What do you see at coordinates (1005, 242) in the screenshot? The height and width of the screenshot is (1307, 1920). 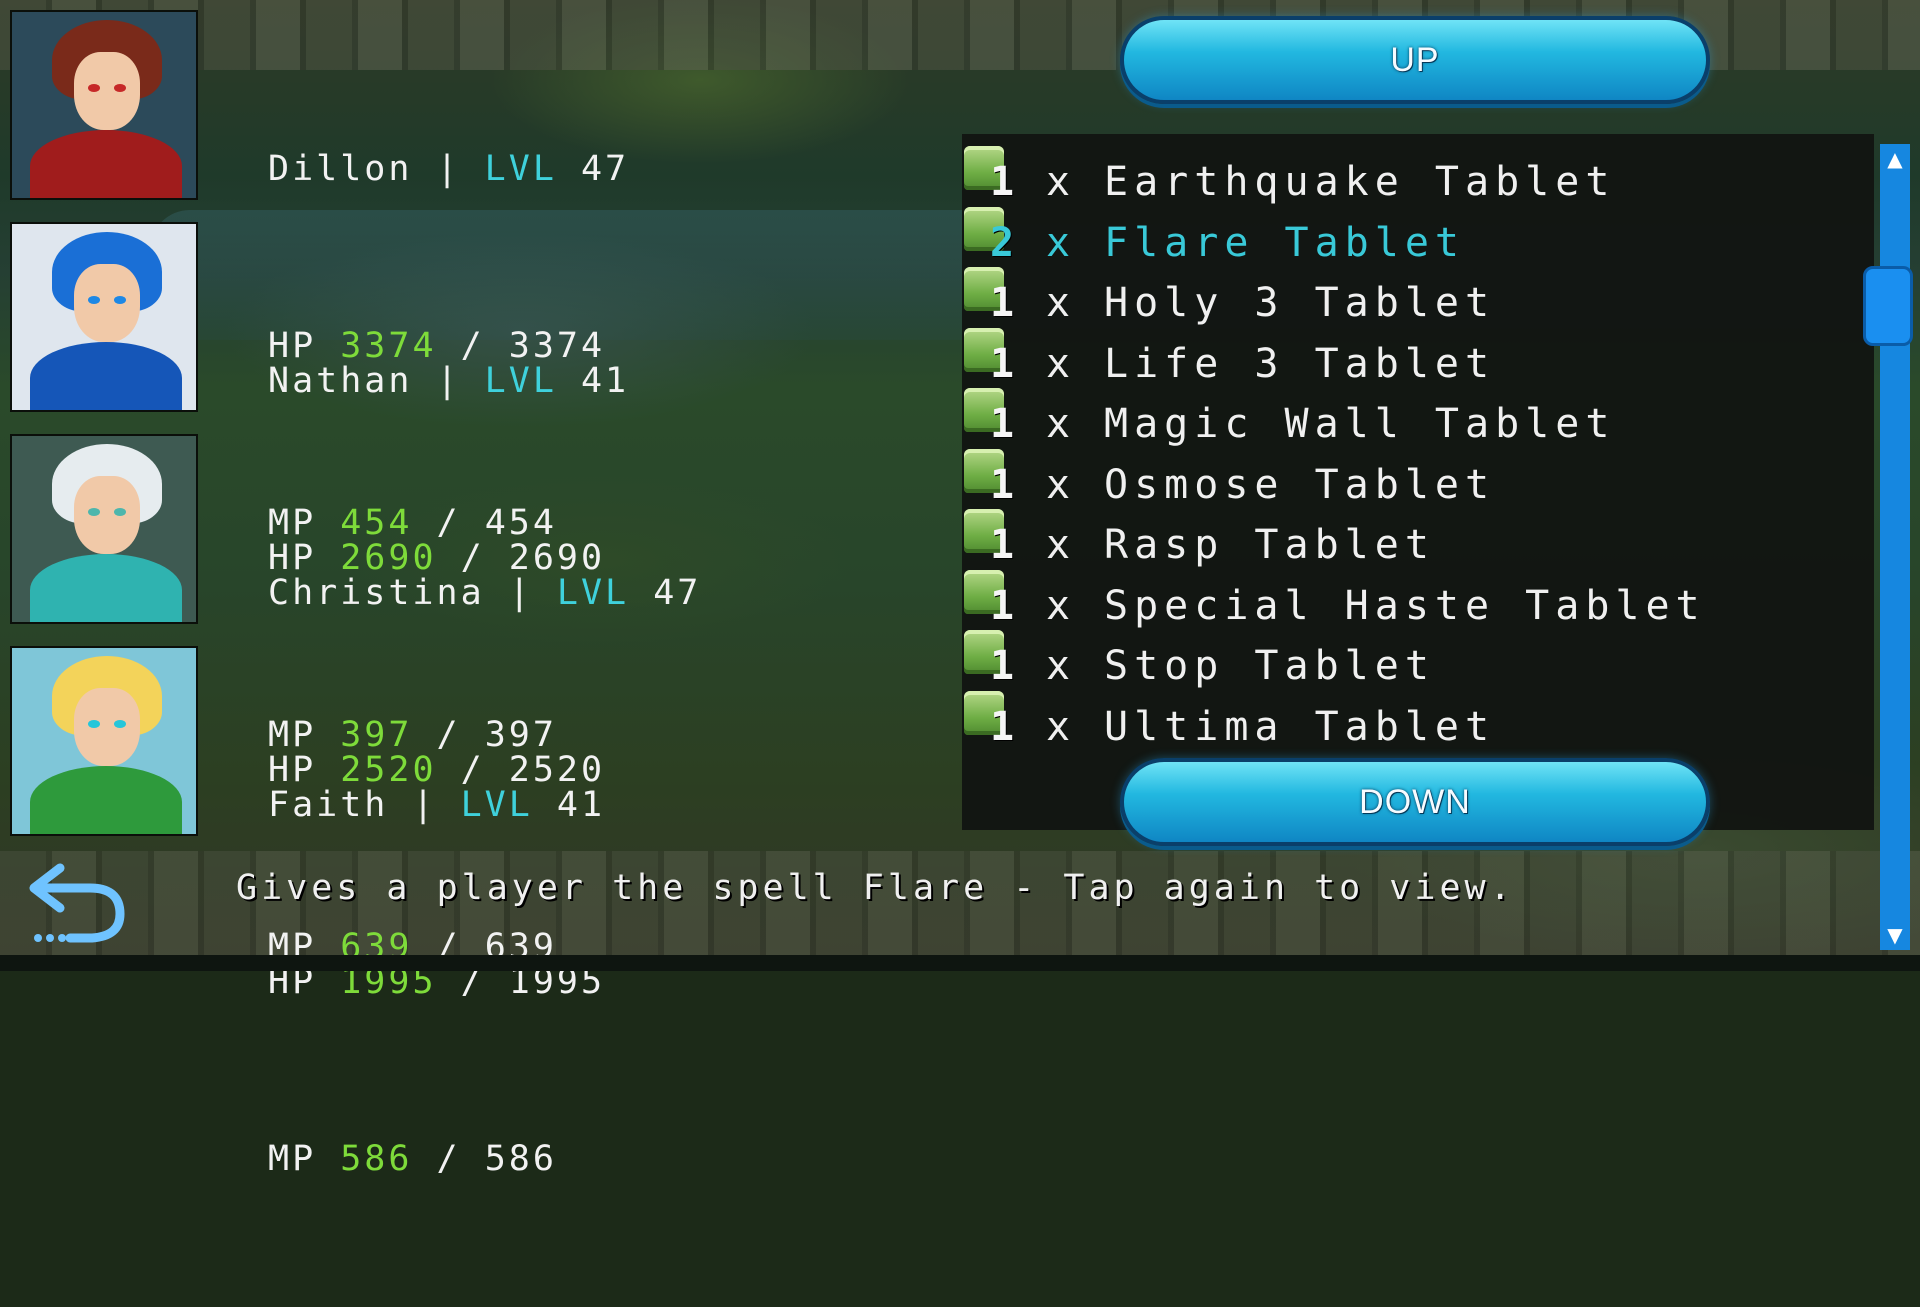 I see `item-quantity: 2` at bounding box center [1005, 242].